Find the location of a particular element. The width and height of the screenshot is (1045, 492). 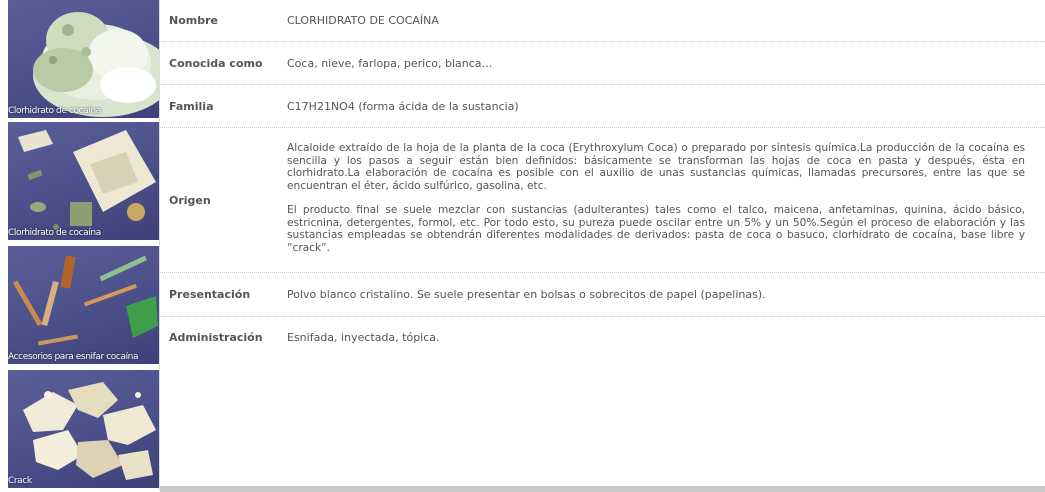

image-caption: Accesorios para esnifar cocaína is located at coordinates (73, 357).